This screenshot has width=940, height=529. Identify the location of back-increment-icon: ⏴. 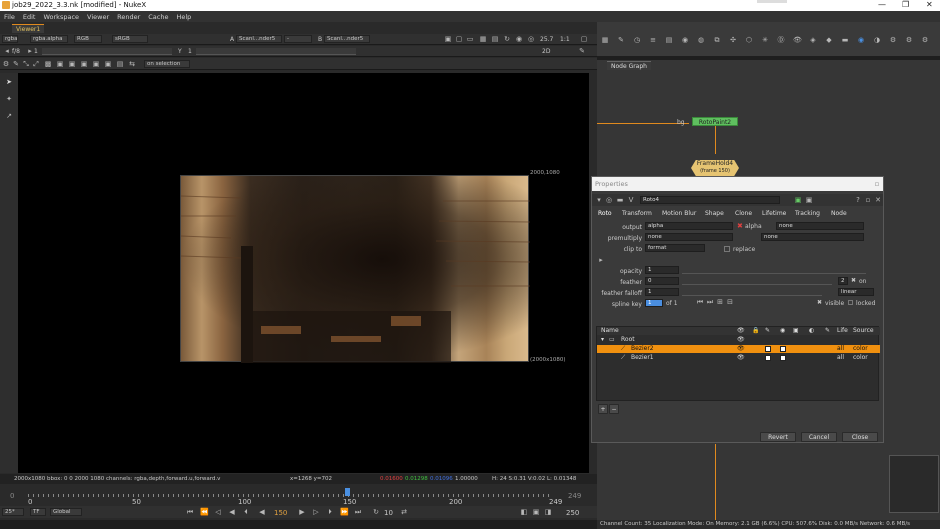
(246, 512).